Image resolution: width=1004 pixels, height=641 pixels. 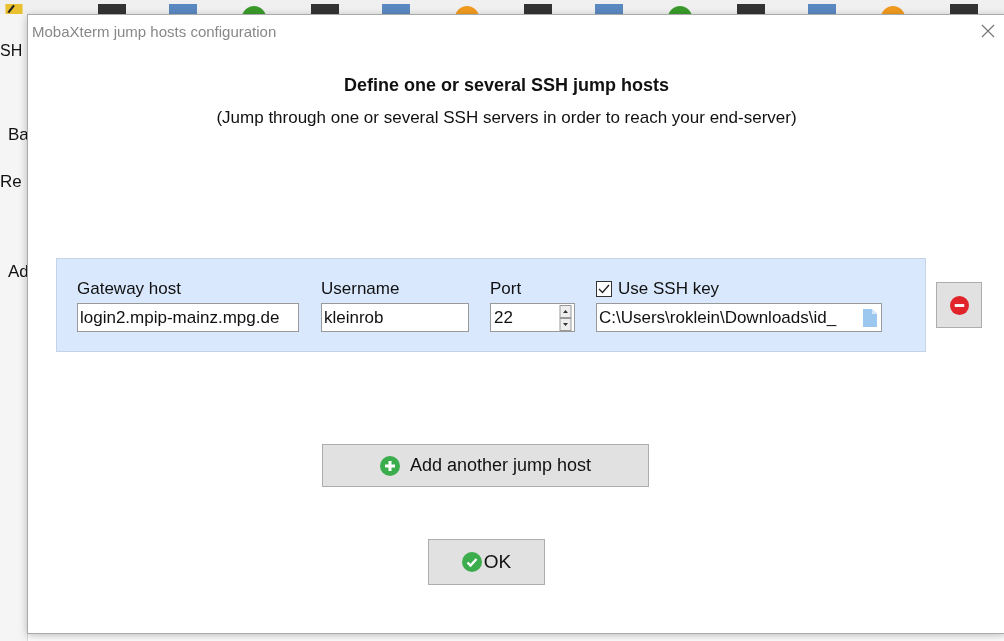 I want to click on field-label: Username, so click(x=361, y=289).